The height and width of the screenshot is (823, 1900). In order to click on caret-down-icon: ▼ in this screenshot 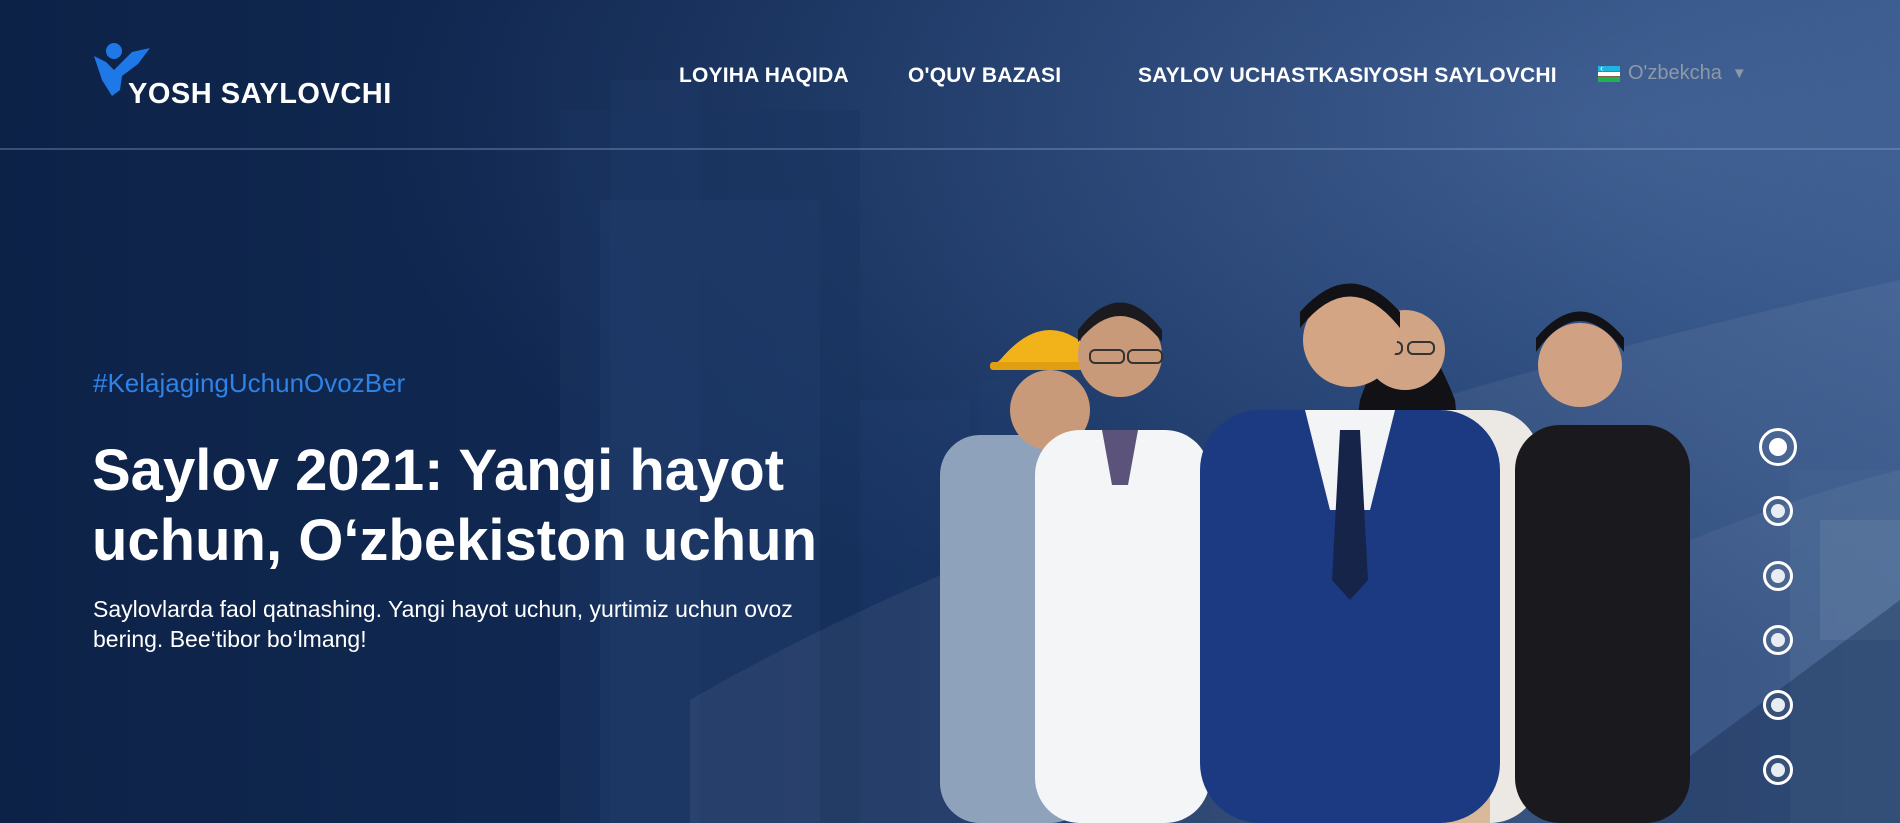, I will do `click(1739, 73)`.